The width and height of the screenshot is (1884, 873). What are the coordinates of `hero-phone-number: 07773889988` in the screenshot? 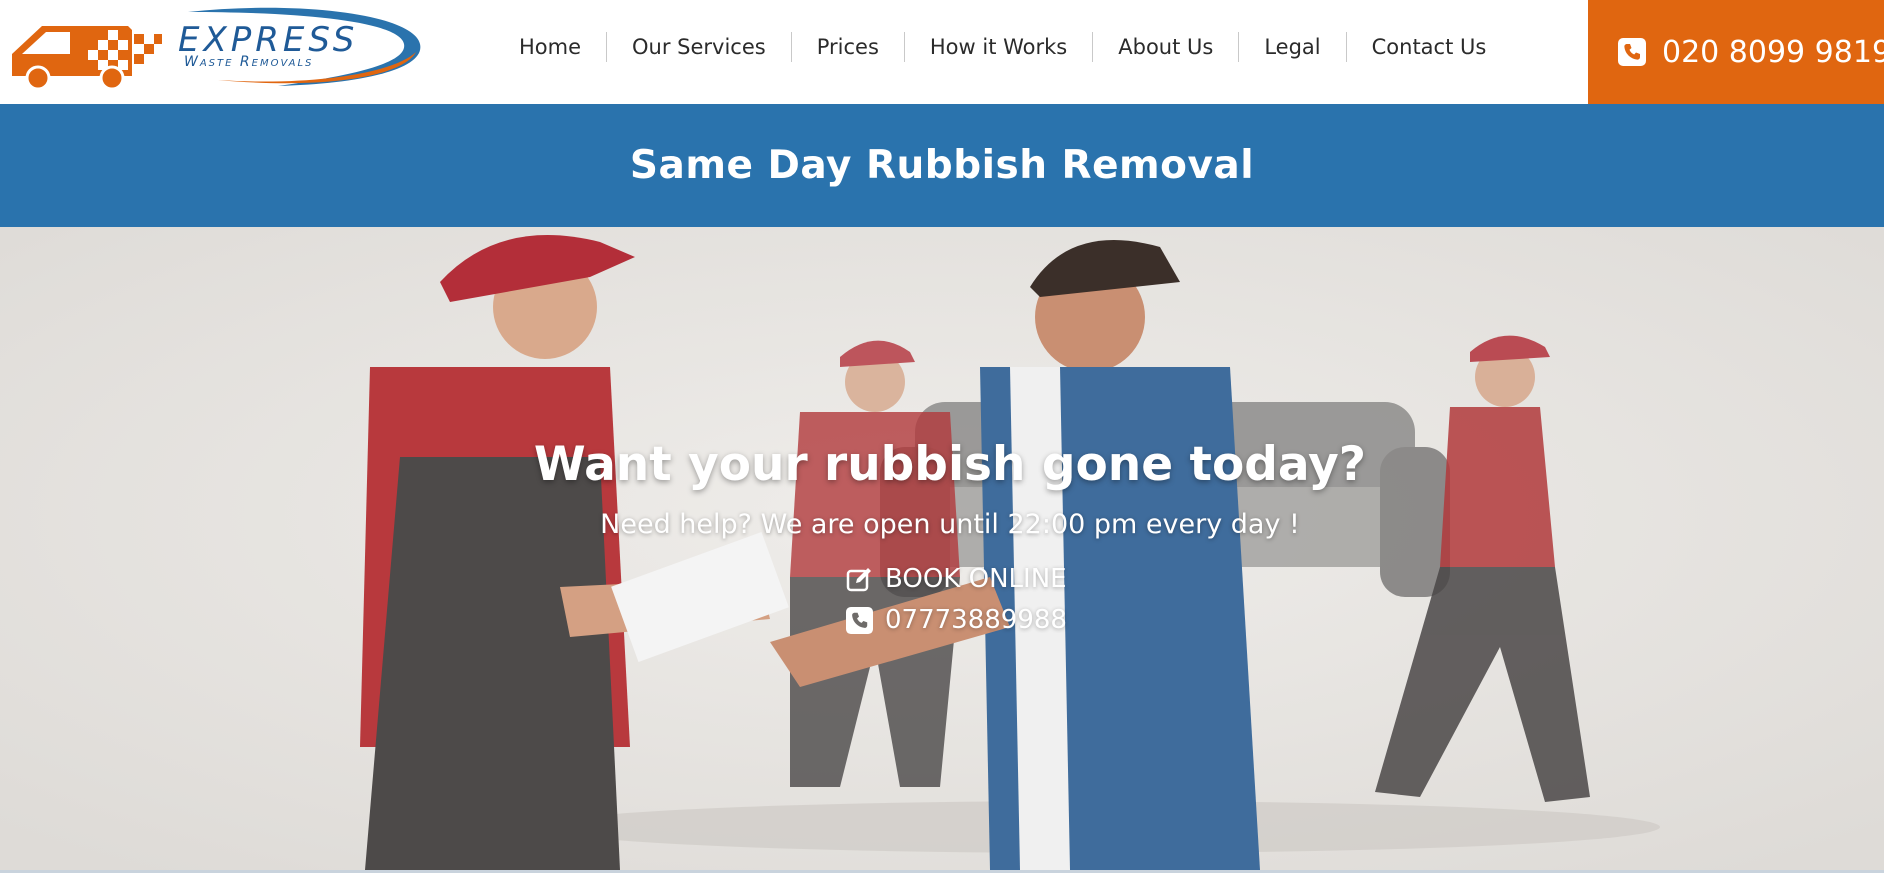 It's located at (976, 620).